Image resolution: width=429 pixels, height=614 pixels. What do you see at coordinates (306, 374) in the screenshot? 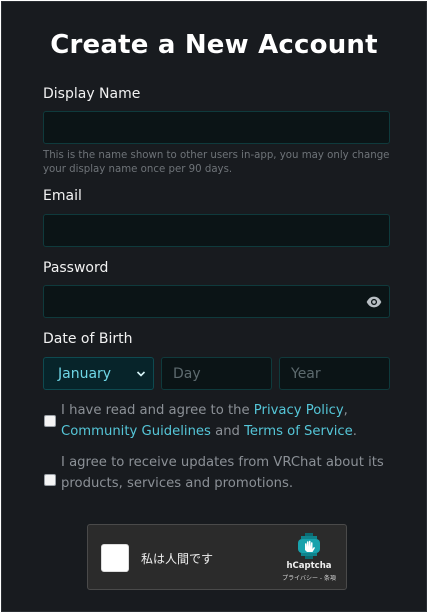
I see `year-placeholder: Year` at bounding box center [306, 374].